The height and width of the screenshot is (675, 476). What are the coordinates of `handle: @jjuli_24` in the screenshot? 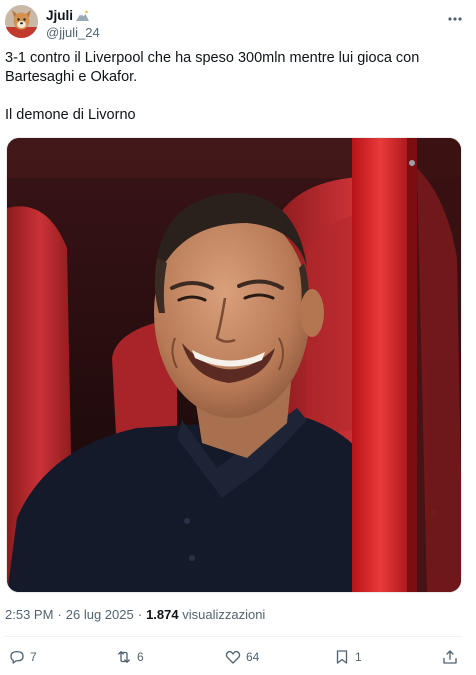 It's located at (73, 32).